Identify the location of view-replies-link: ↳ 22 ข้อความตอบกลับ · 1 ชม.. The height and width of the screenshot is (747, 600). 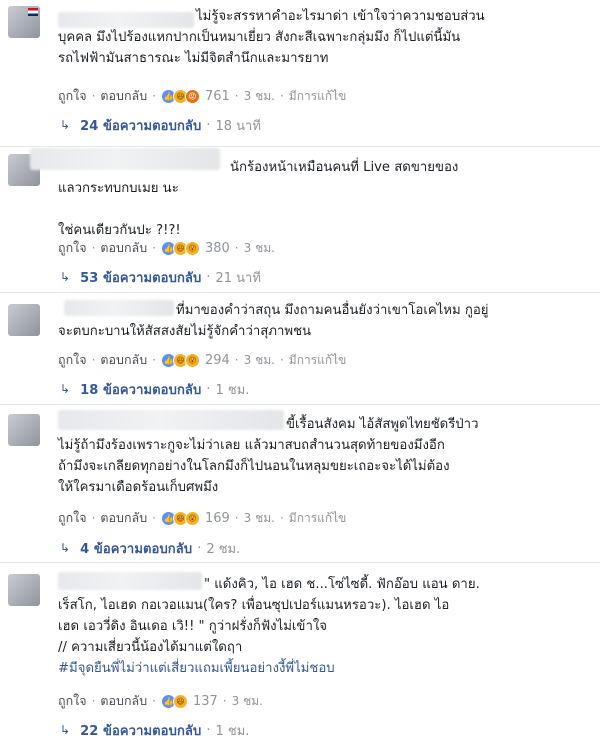
(153, 730).